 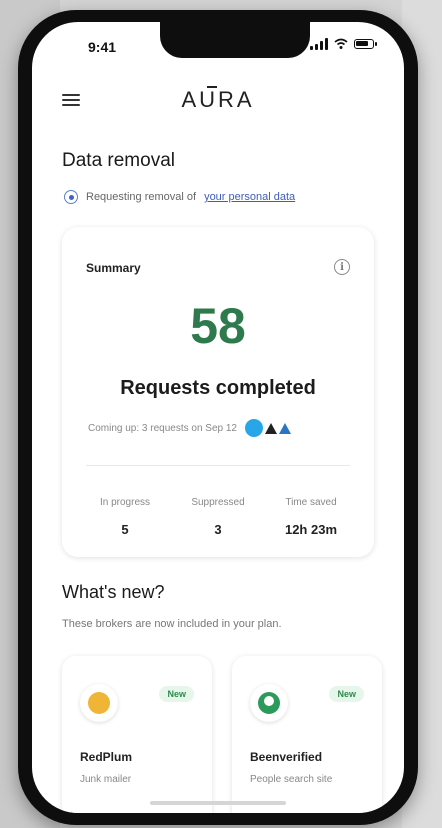 What do you see at coordinates (311, 529) in the screenshot?
I see `stat-value: 12h 23m` at bounding box center [311, 529].